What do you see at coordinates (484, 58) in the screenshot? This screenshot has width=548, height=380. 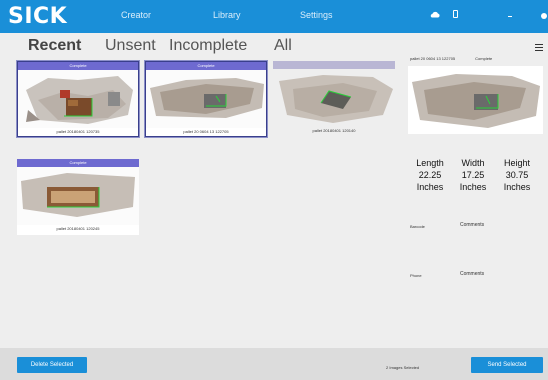 I see `detail-status: Complete` at bounding box center [484, 58].